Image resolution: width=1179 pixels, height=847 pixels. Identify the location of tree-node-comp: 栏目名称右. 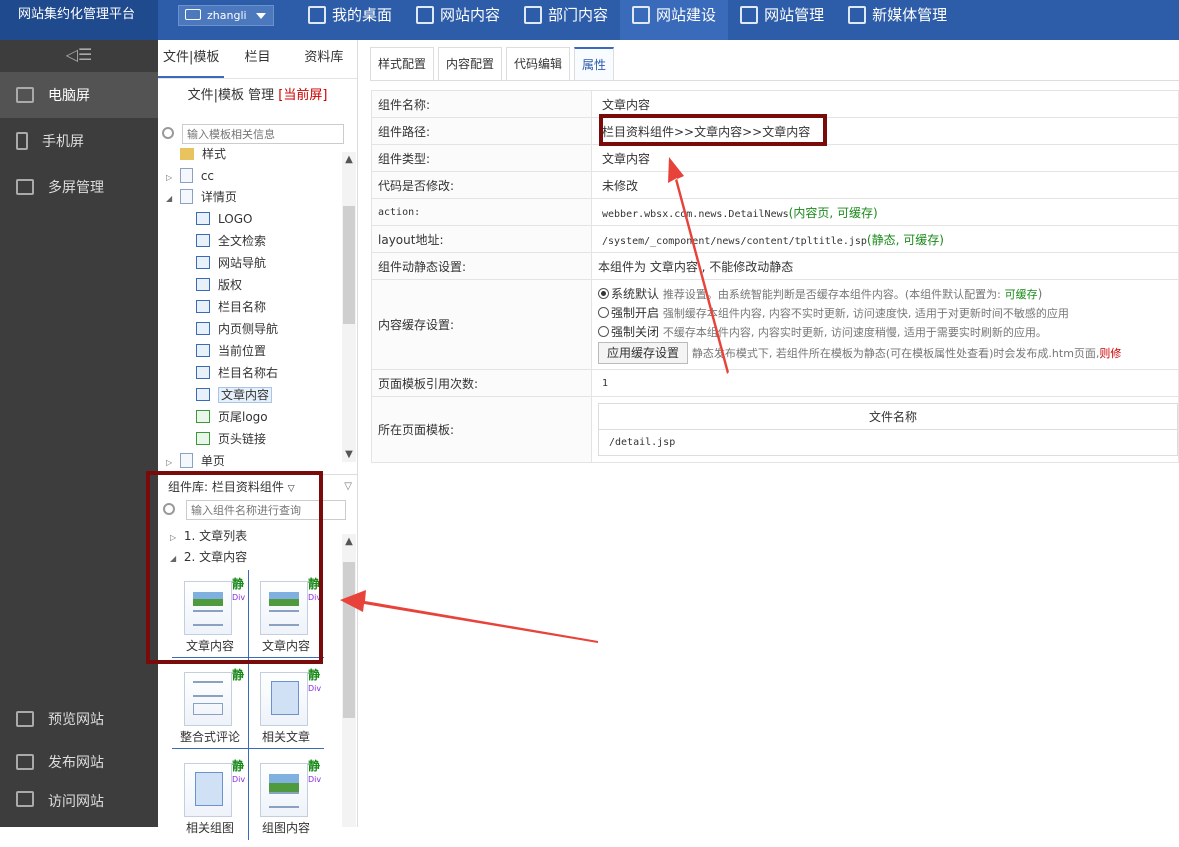
(237, 373).